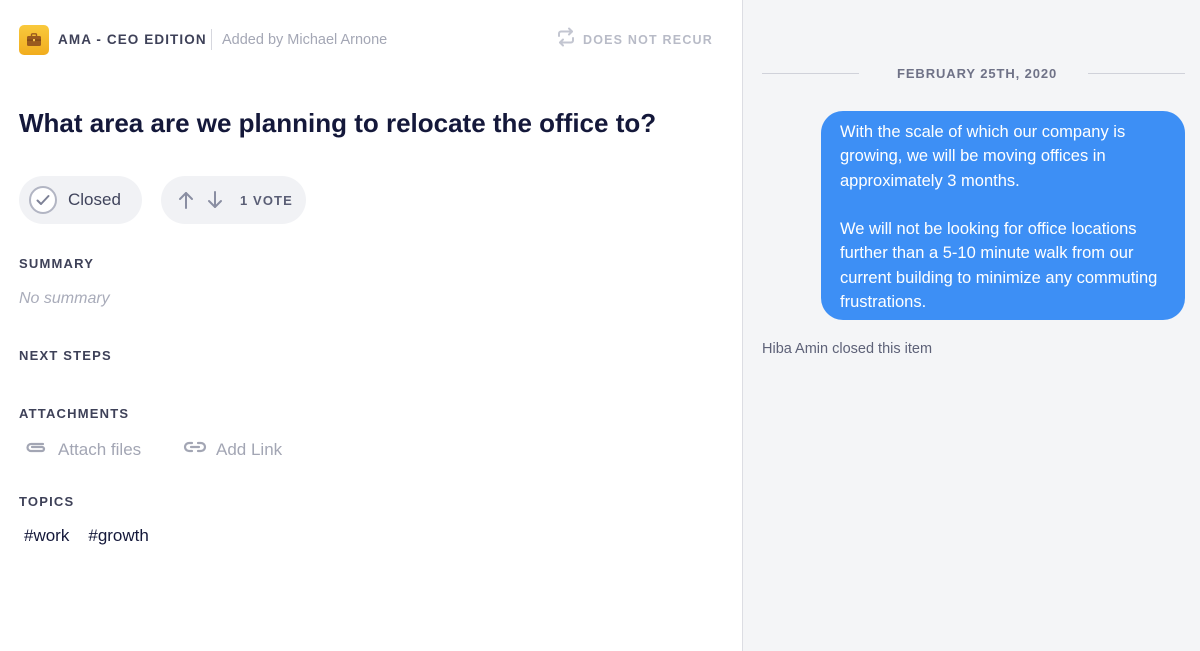 The height and width of the screenshot is (651, 1200). What do you see at coordinates (195, 449) in the screenshot?
I see `link-icon` at bounding box center [195, 449].